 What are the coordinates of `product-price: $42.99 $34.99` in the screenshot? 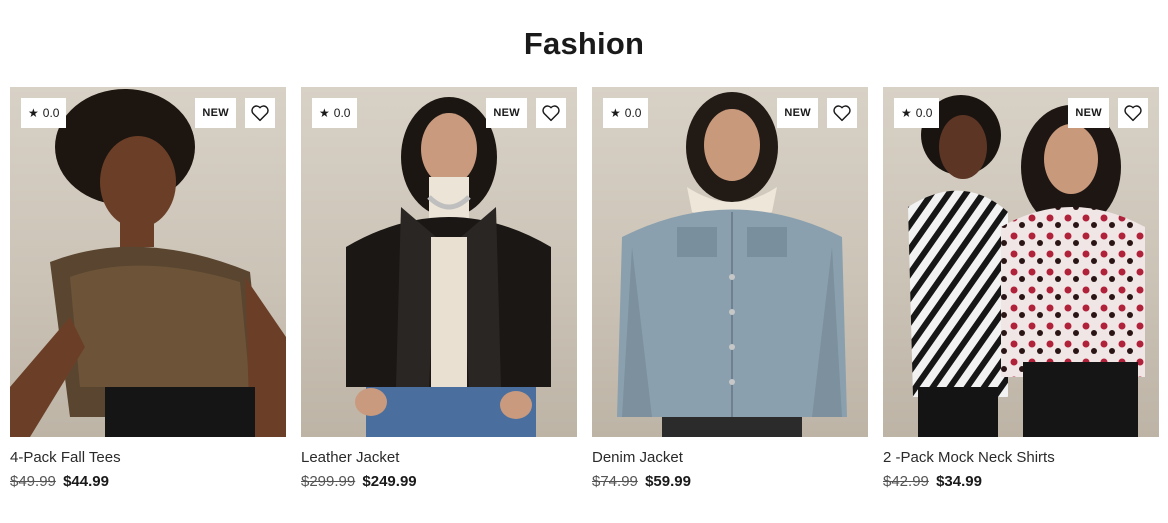 It's located at (1021, 481).